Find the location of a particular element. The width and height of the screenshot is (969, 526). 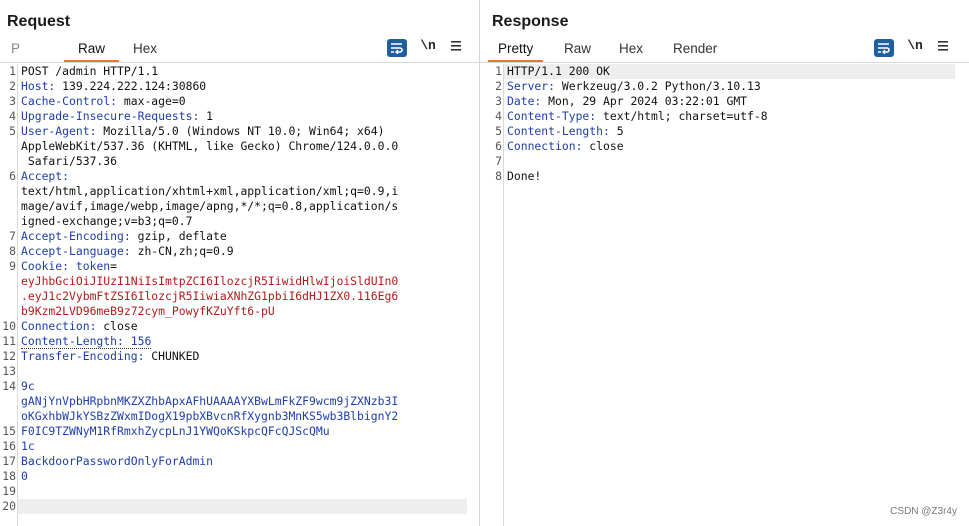

code-line: 14 9c is located at coordinates (239, 386).